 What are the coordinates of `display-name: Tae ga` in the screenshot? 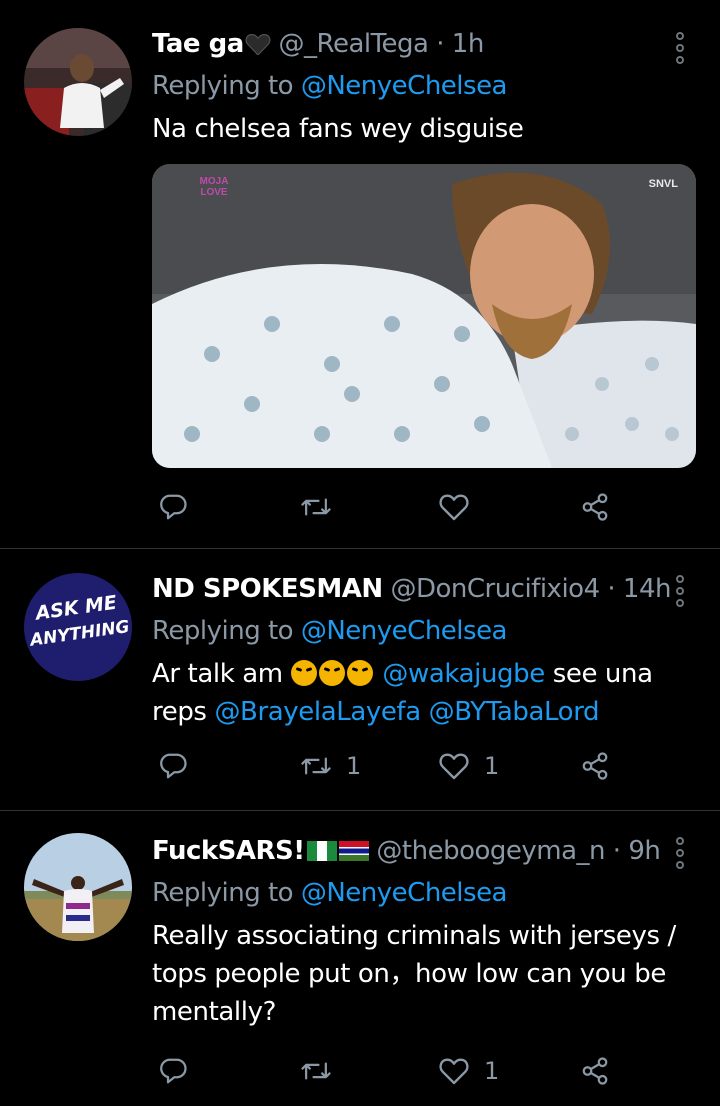 It's located at (198, 44).